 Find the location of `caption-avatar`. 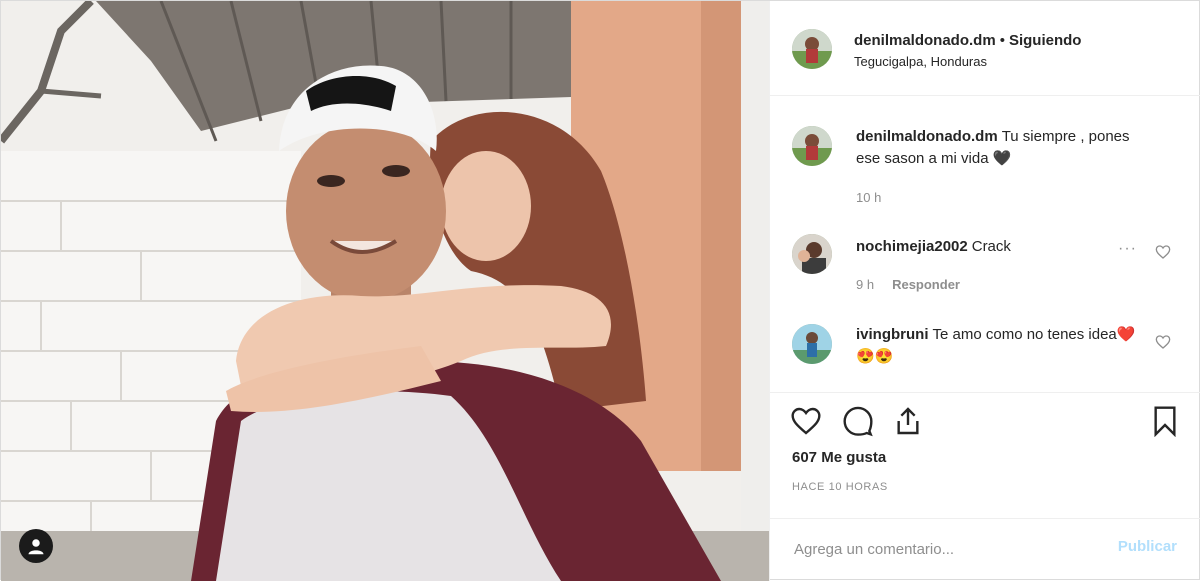

caption-avatar is located at coordinates (812, 146).